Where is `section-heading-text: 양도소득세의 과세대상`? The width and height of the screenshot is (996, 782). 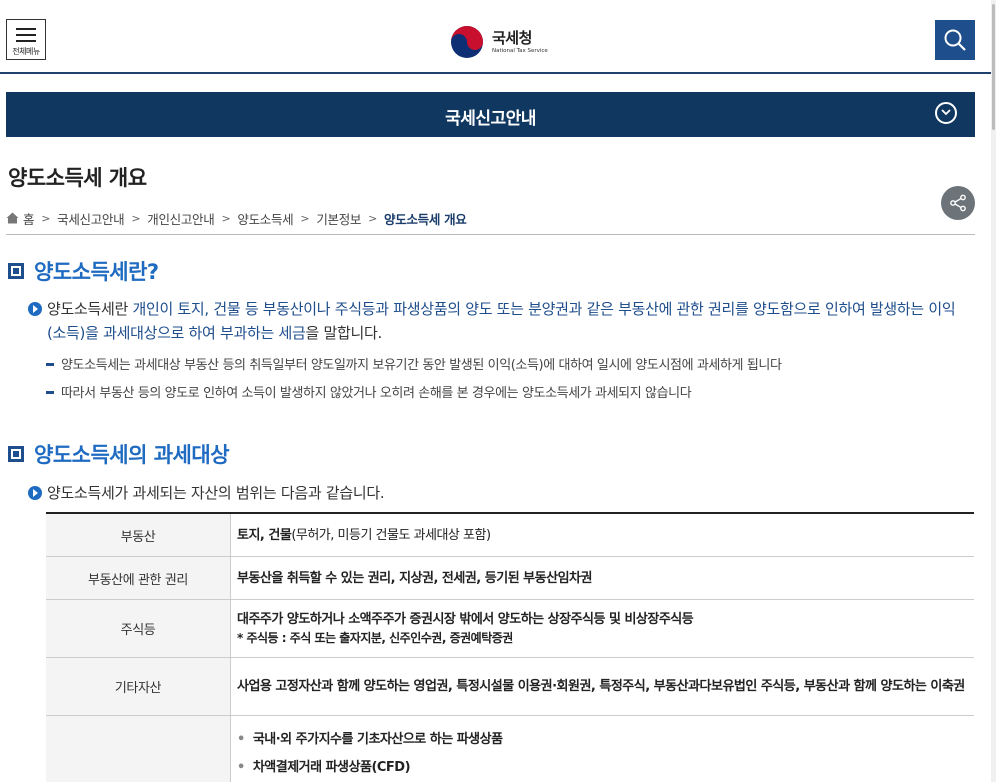 section-heading-text: 양도소득세의 과세대상 is located at coordinates (132, 455).